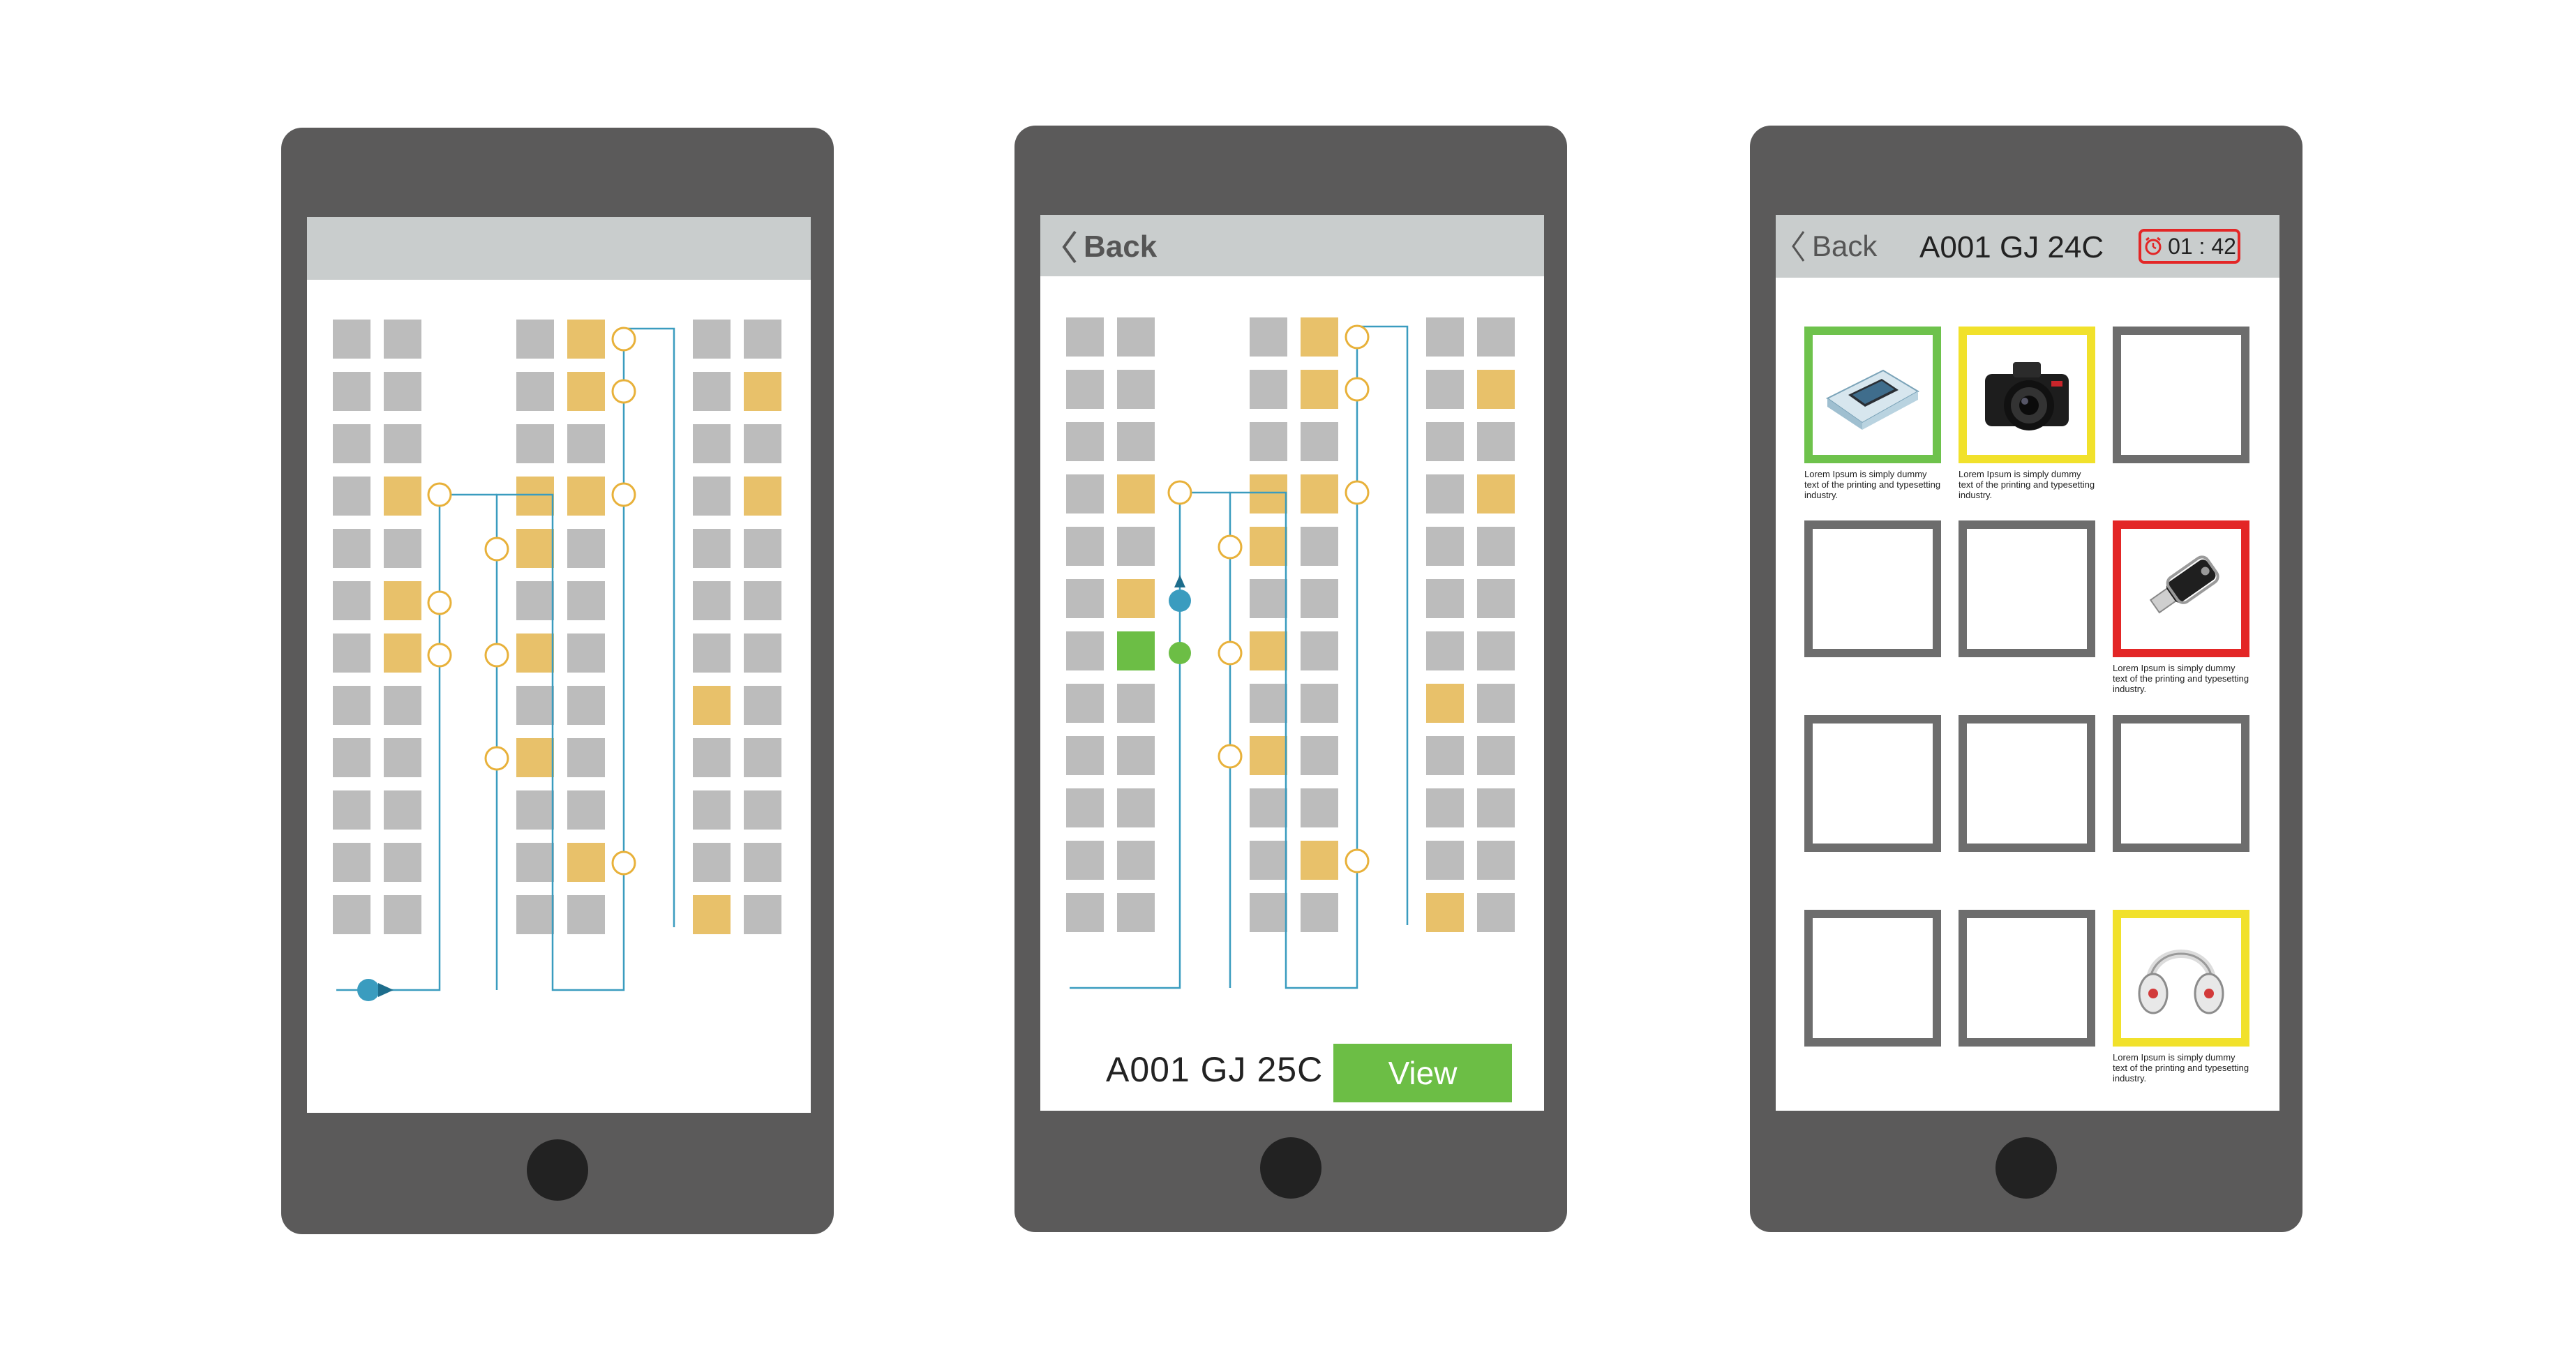  Describe the element at coordinates (2181, 982) in the screenshot. I see `headphones-icon` at that location.